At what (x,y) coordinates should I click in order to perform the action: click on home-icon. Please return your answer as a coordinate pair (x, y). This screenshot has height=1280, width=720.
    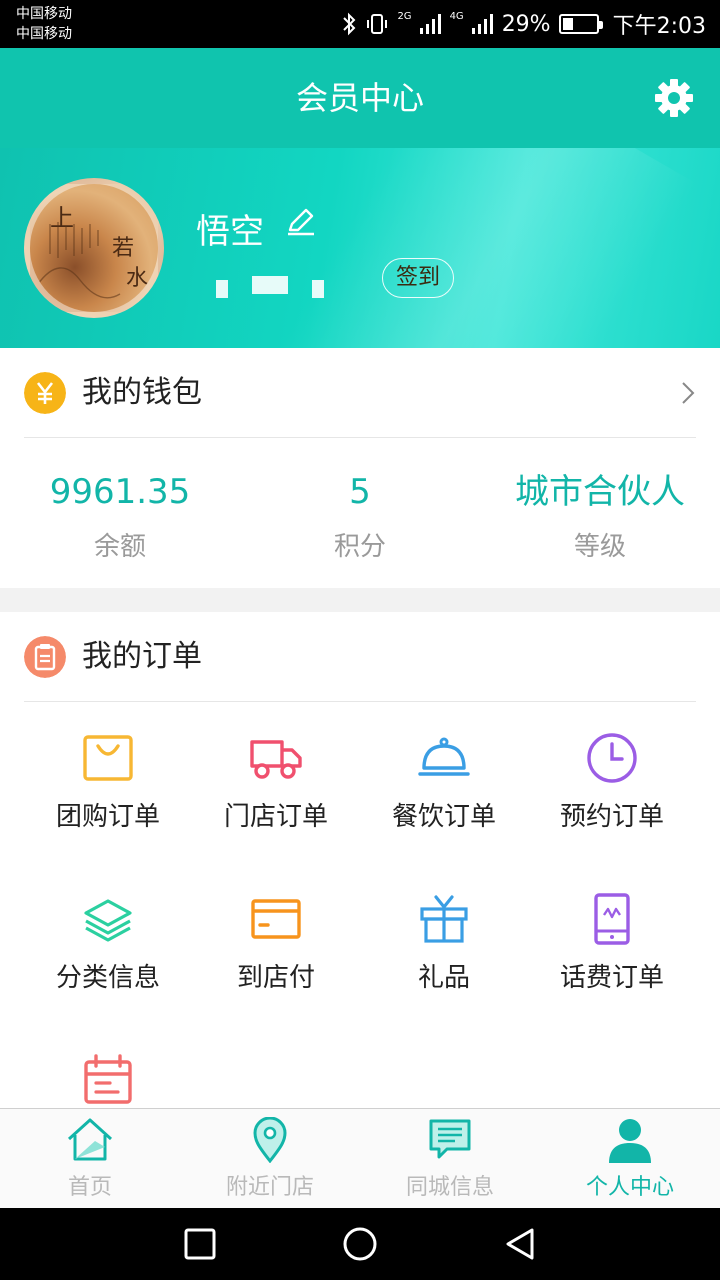
    Looking at the image, I should click on (90, 1139).